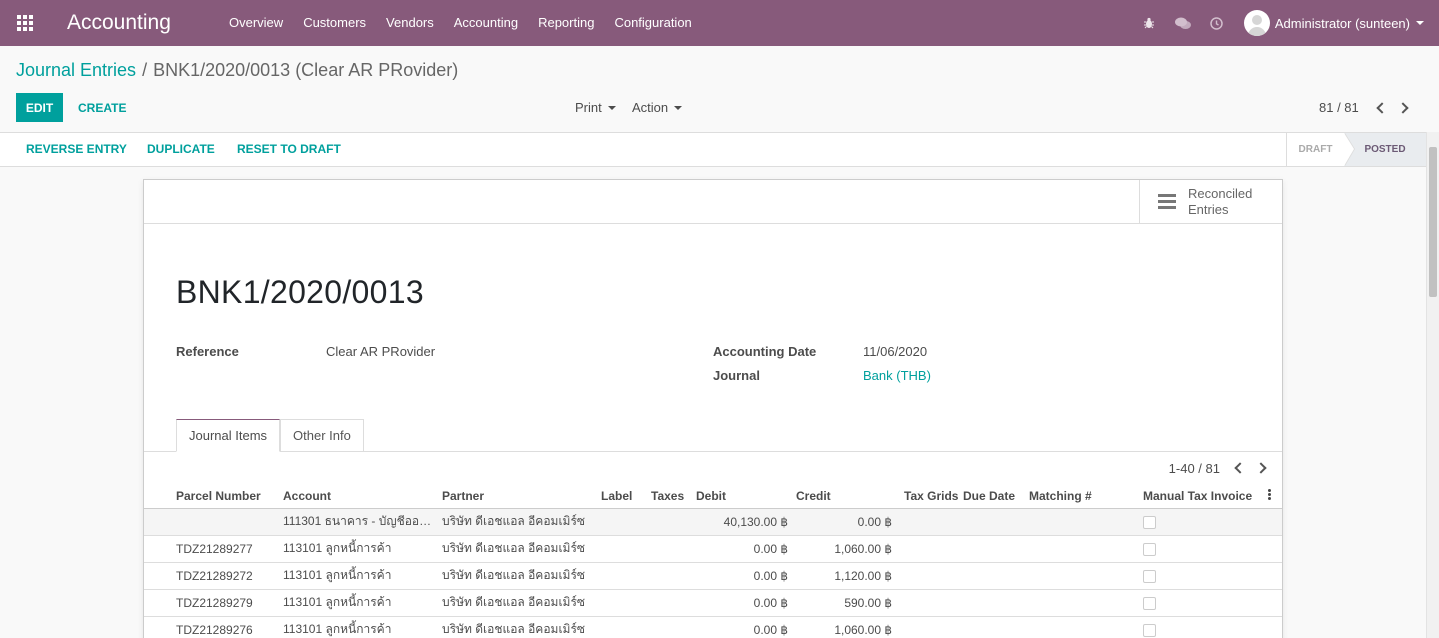 The width and height of the screenshot is (1439, 638). Describe the element at coordinates (39, 107) in the screenshot. I see `edit-button: EDIT` at that location.